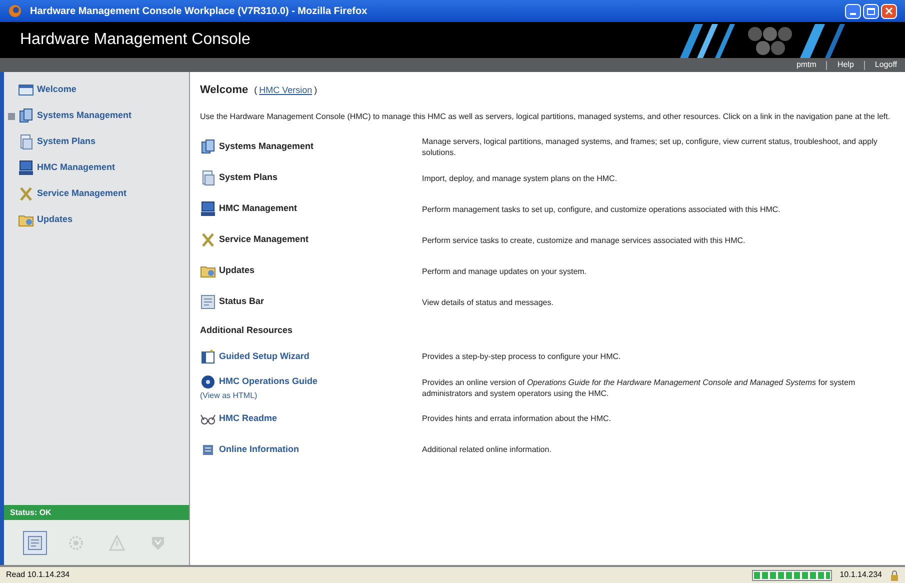  Describe the element at coordinates (650, 147) in the screenshot. I see `task-description: Manage servers, logical partitions, managed systems, and frames; set up, configure, view current status, troubleshoot, and apply solutions.` at that location.